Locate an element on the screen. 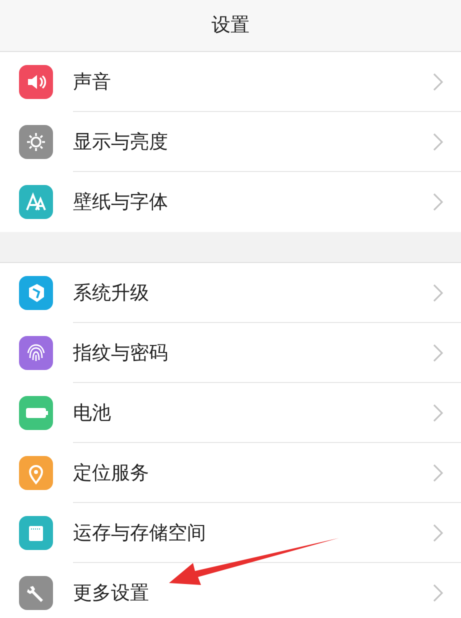  screen-title: 设置 is located at coordinates (231, 25).